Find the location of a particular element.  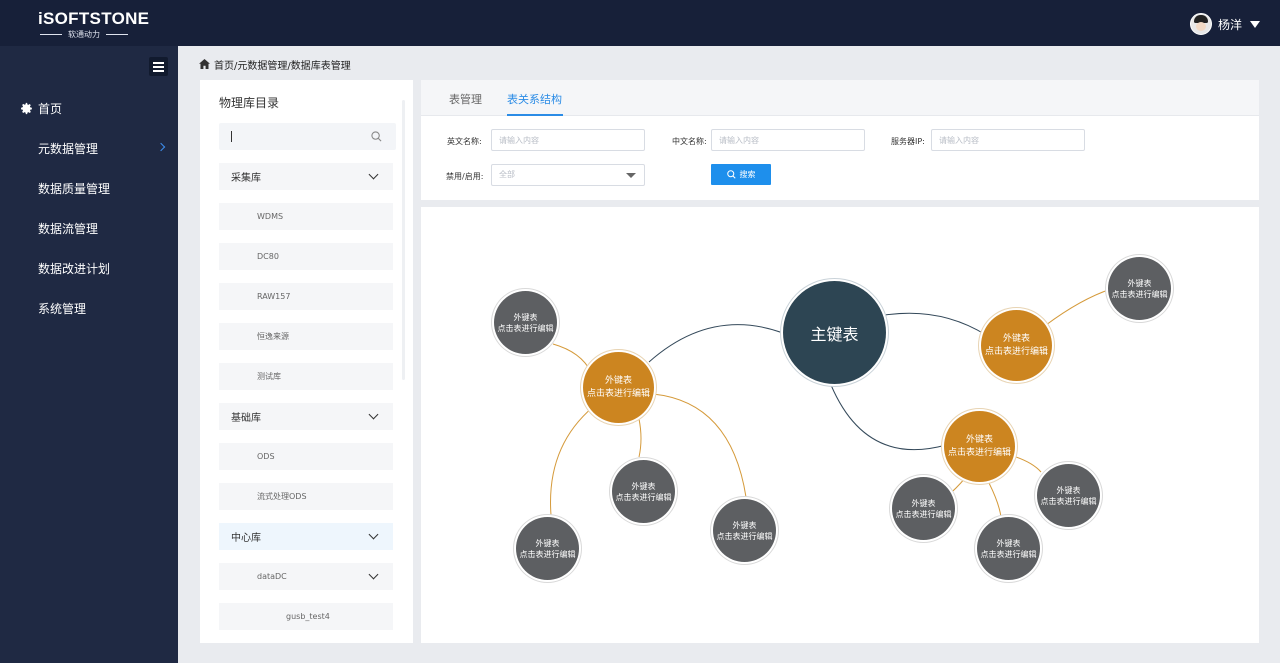

edge-main-right is located at coordinates (935, 324).